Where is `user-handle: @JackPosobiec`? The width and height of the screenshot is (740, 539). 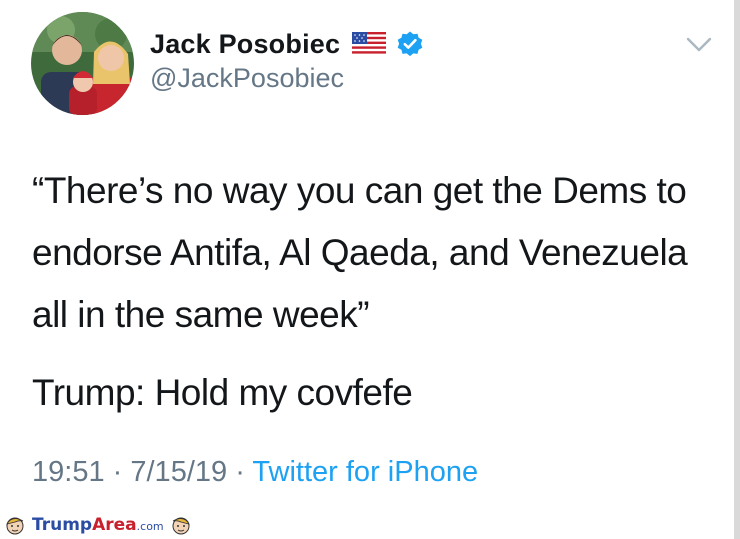
user-handle: @JackPosobiec is located at coordinates (247, 78).